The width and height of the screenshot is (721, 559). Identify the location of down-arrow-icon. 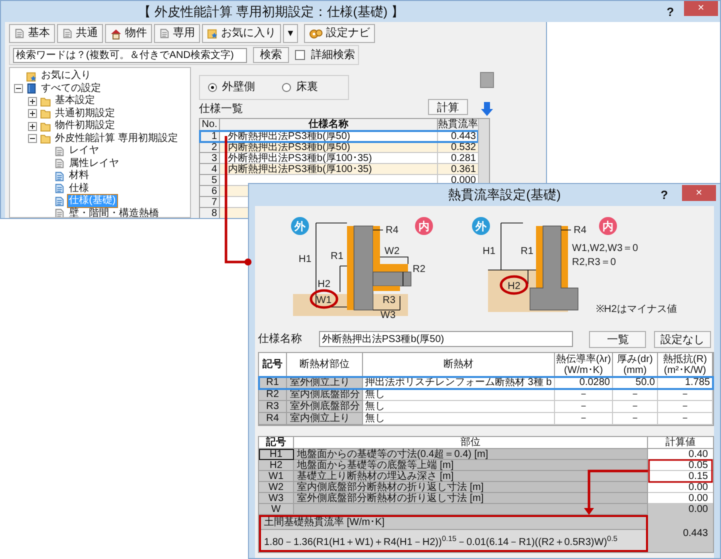
(487, 109).